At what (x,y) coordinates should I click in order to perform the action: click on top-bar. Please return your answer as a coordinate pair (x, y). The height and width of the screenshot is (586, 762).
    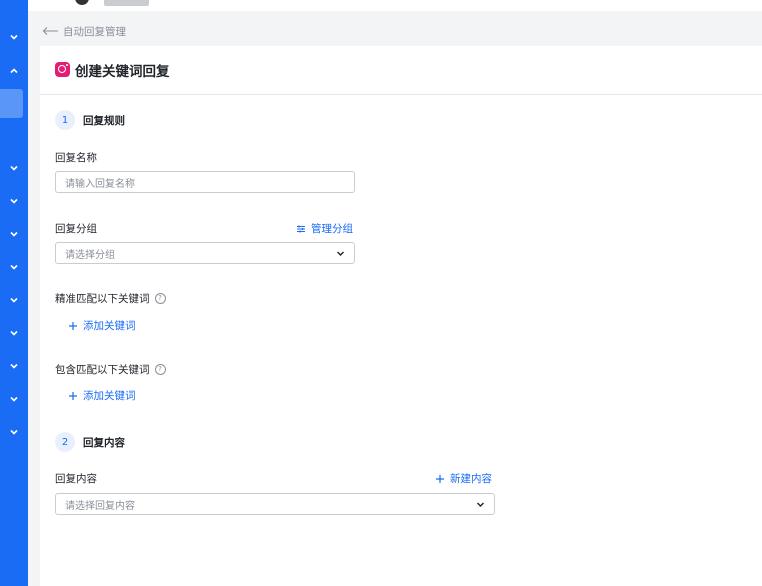
    Looking at the image, I should click on (395, 5).